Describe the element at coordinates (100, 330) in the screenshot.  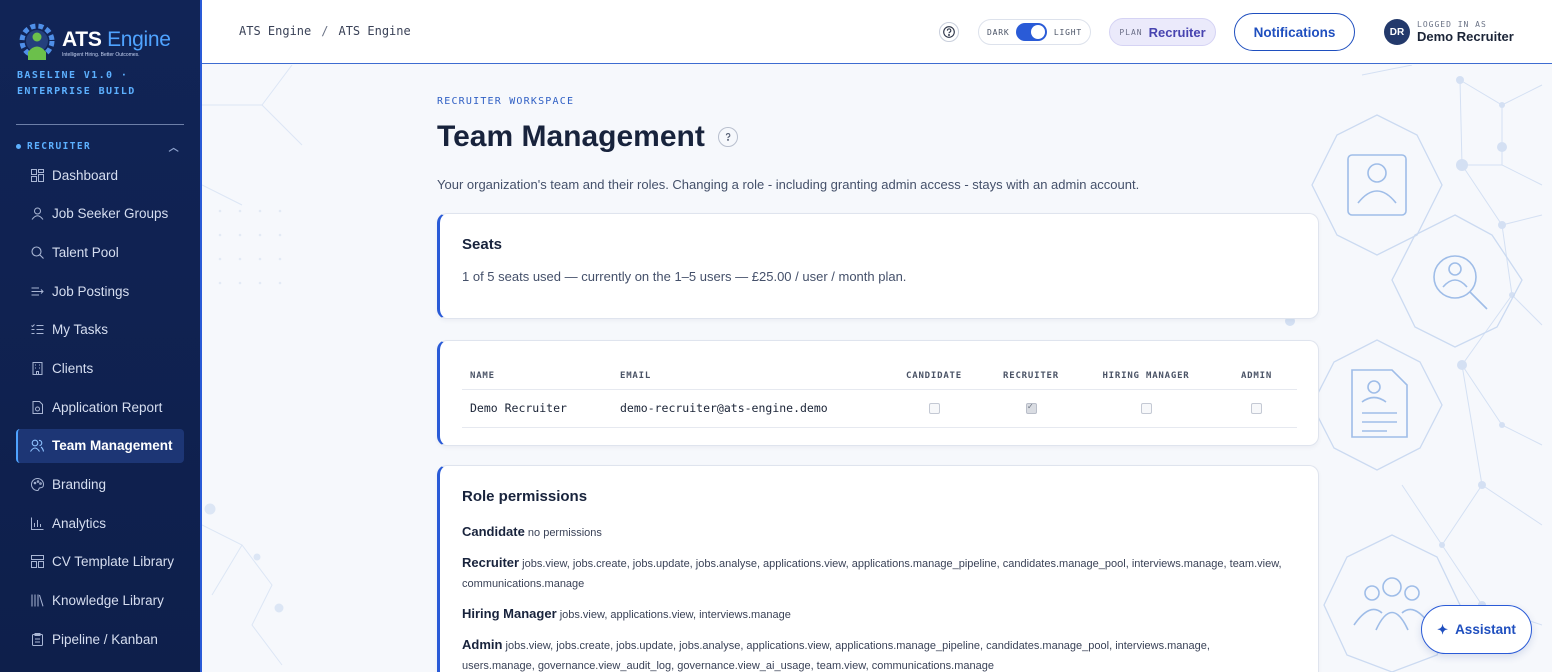
I see `sidebar-item-my-tasks: My Tasks` at that location.